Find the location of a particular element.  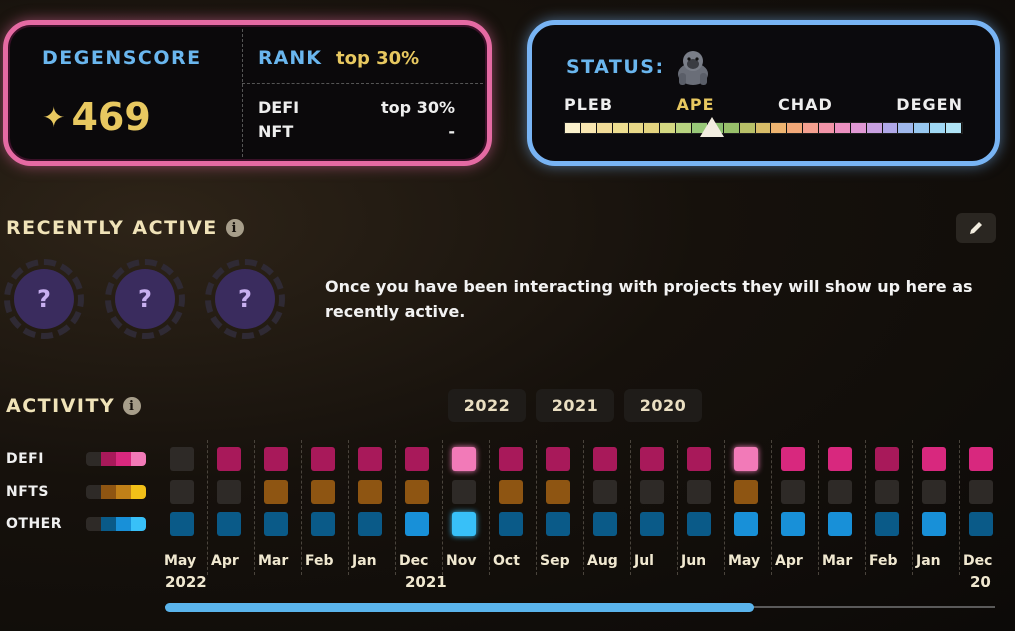

activity-month-column: Mar is located at coordinates (841, 507).